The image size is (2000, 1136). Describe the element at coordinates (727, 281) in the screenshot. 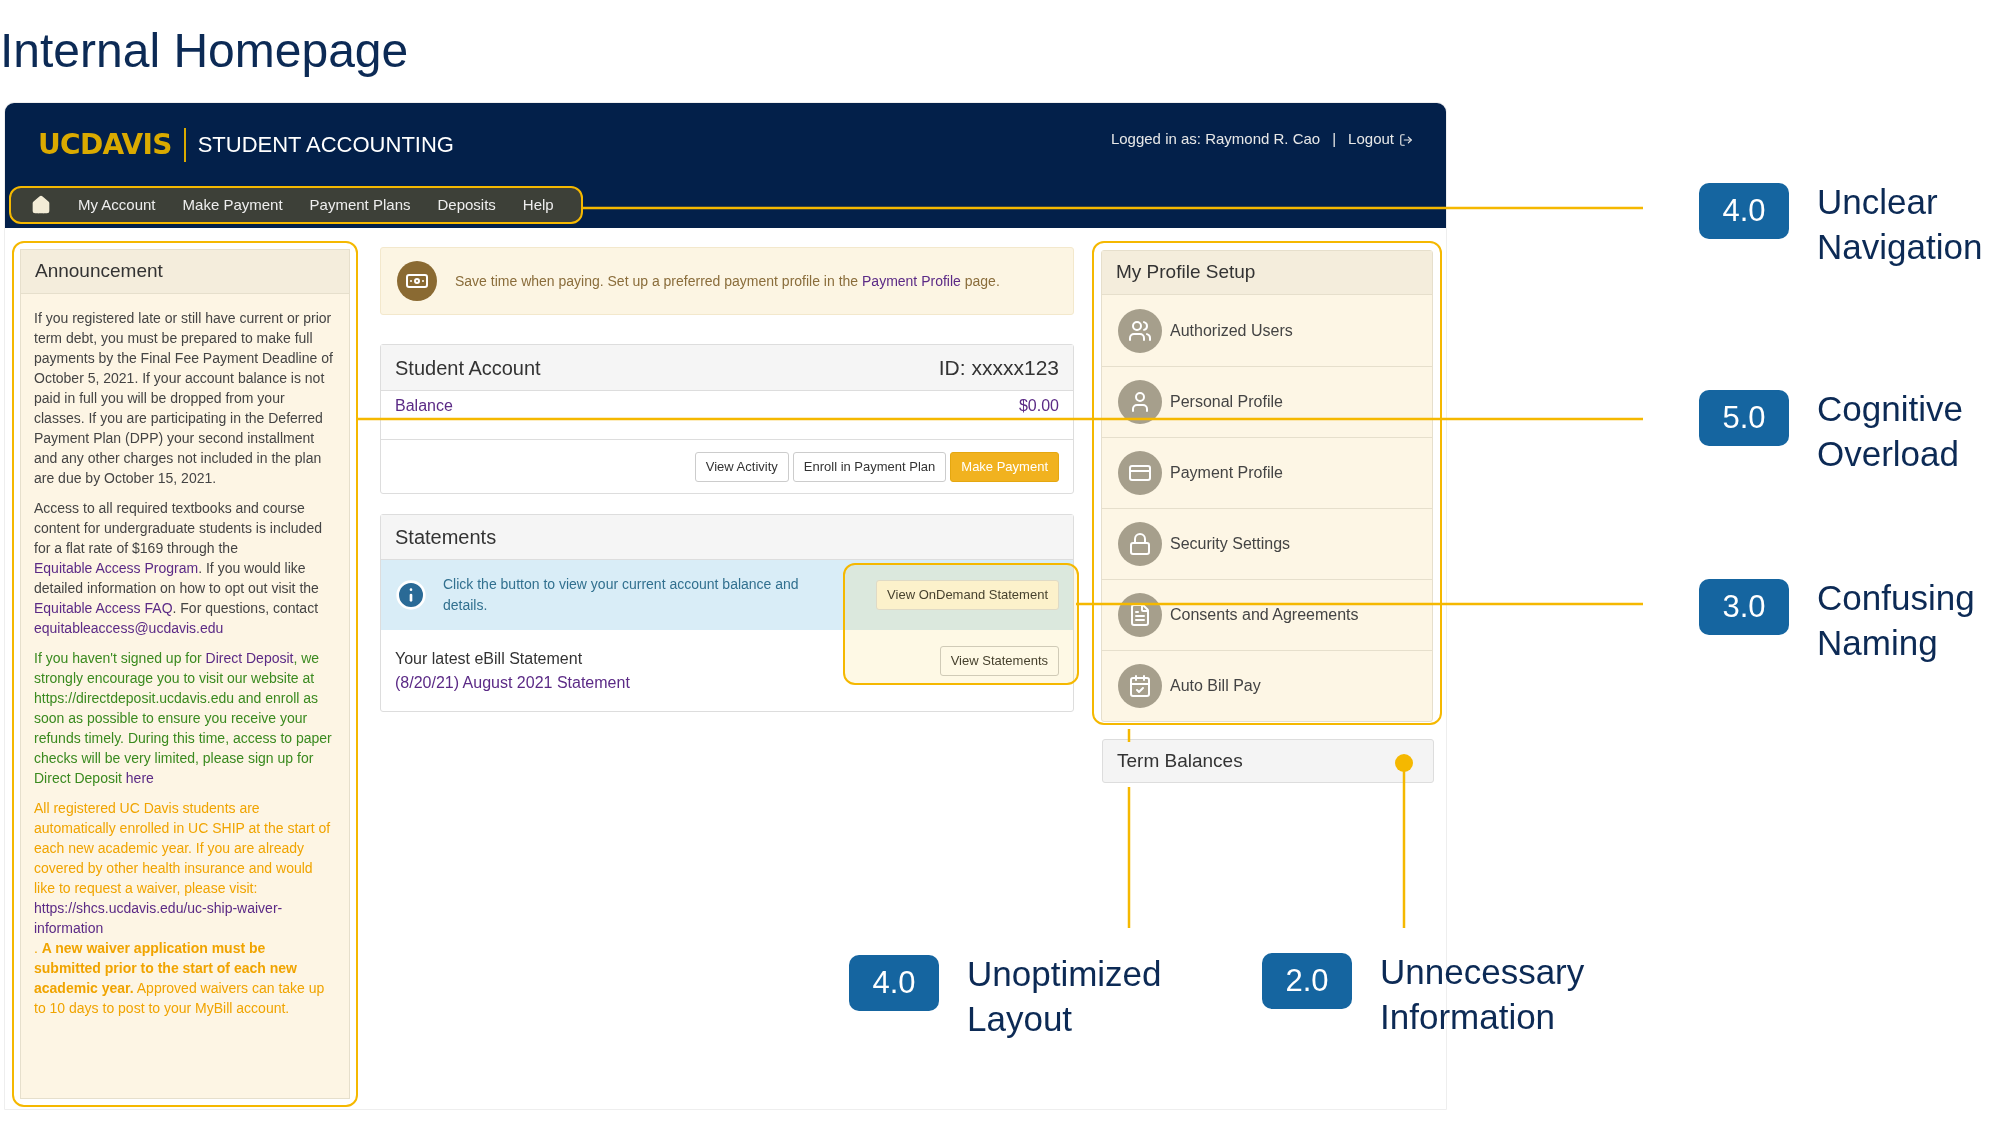

I see `alert-text: Save time when paying. Set up a preferred payment profile in the Payment Profile page.` at that location.